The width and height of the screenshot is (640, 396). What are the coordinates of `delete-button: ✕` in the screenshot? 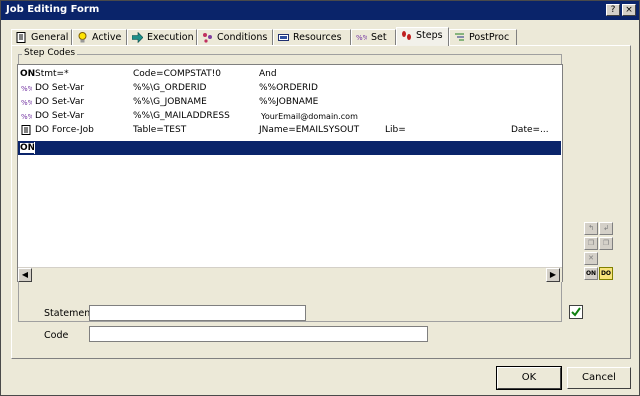 It's located at (591, 258).